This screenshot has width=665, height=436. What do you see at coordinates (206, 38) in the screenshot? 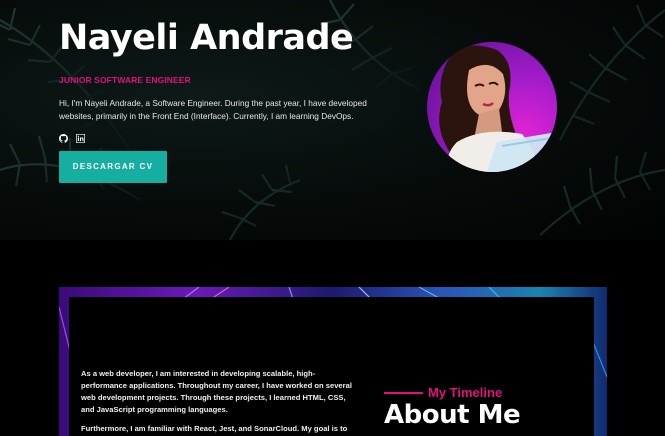
I see `hero-name: Nayeli Andrade` at bounding box center [206, 38].